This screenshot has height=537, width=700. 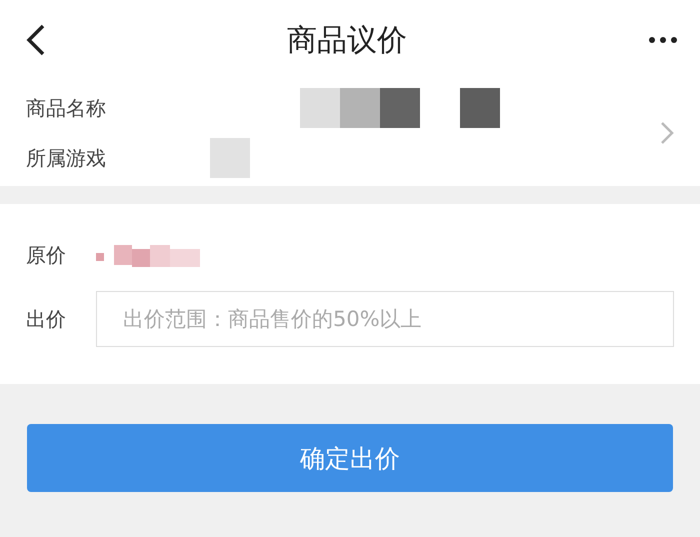 I want to click on more-icon, so click(x=663, y=40).